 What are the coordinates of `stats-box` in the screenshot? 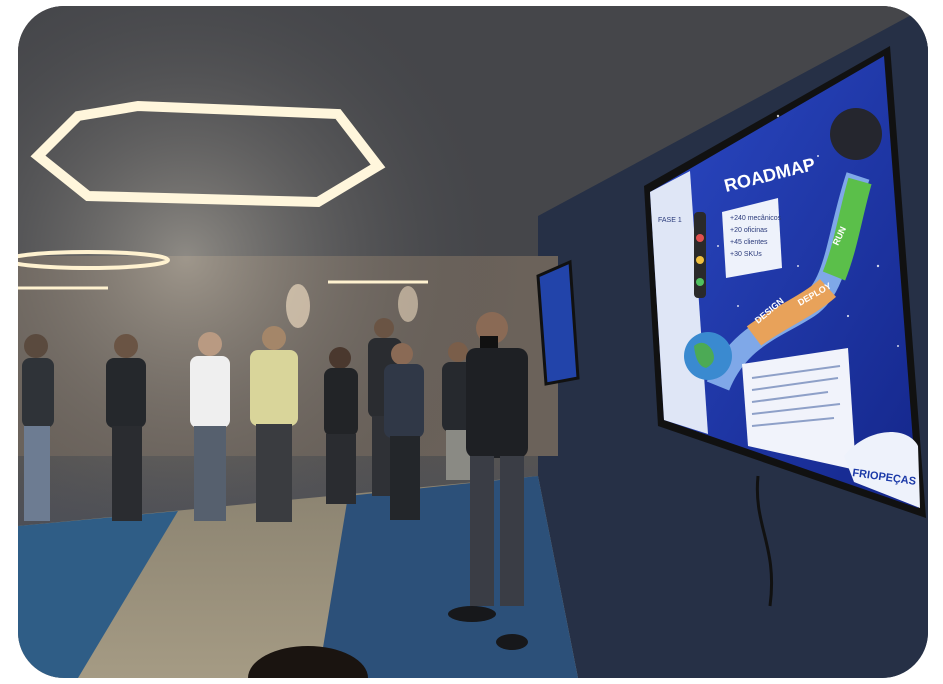 It's located at (752, 238).